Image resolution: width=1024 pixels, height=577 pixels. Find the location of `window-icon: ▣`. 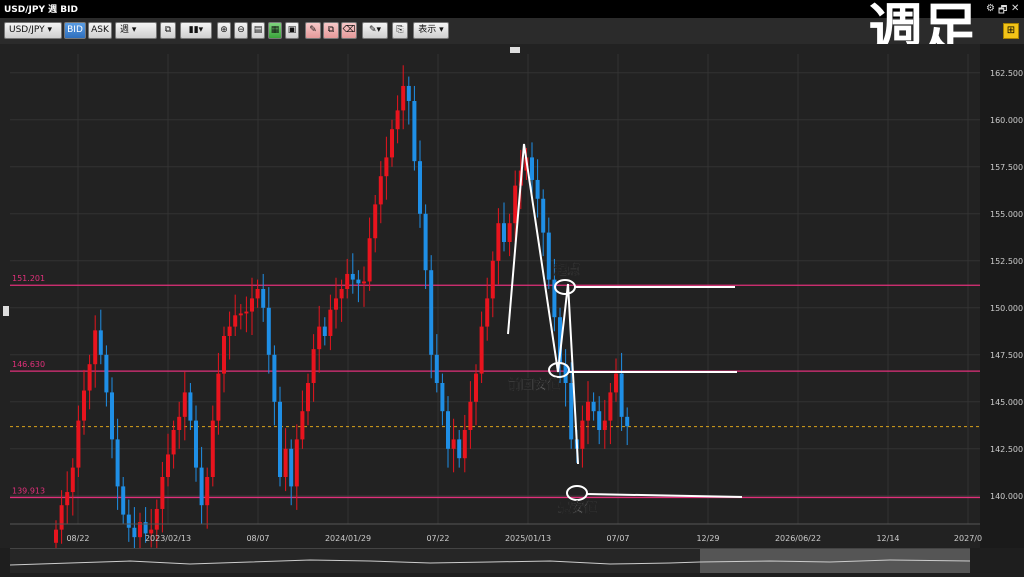

window-icon: ▣ is located at coordinates (292, 30).